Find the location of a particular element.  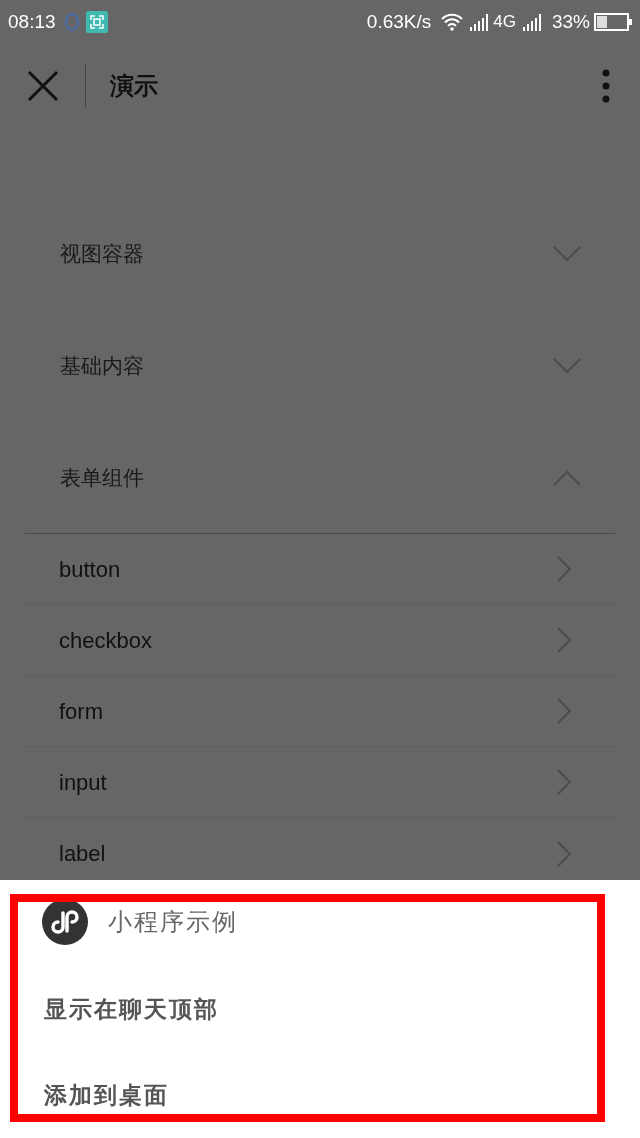

section-header: 表单组件 is located at coordinates (320, 478).